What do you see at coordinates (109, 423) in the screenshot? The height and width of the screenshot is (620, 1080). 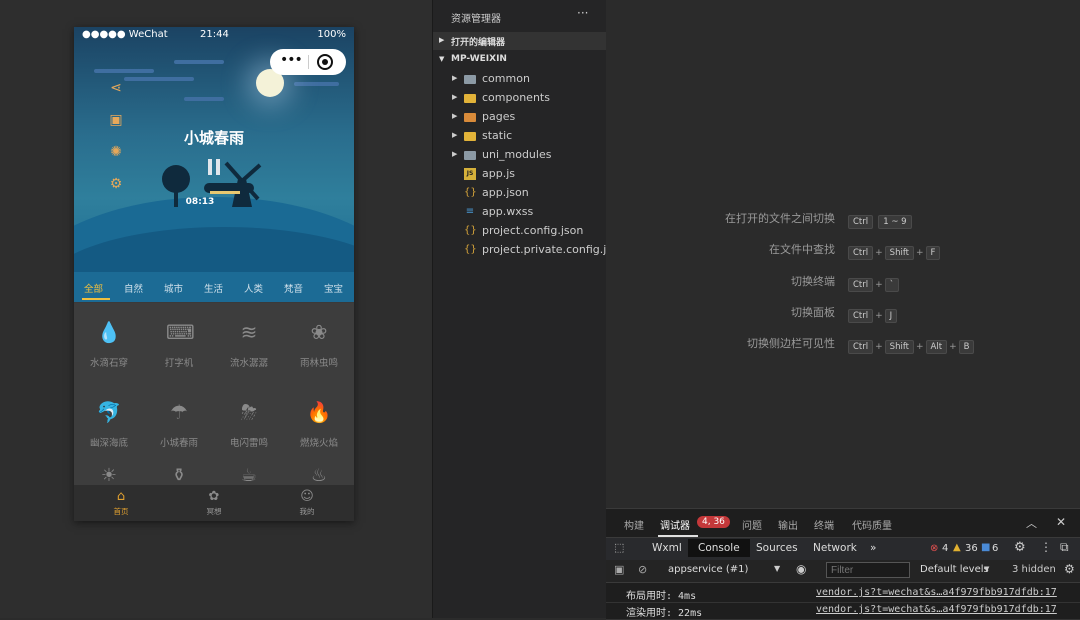 I see `sound-item: 🐬 幽深海底` at bounding box center [109, 423].